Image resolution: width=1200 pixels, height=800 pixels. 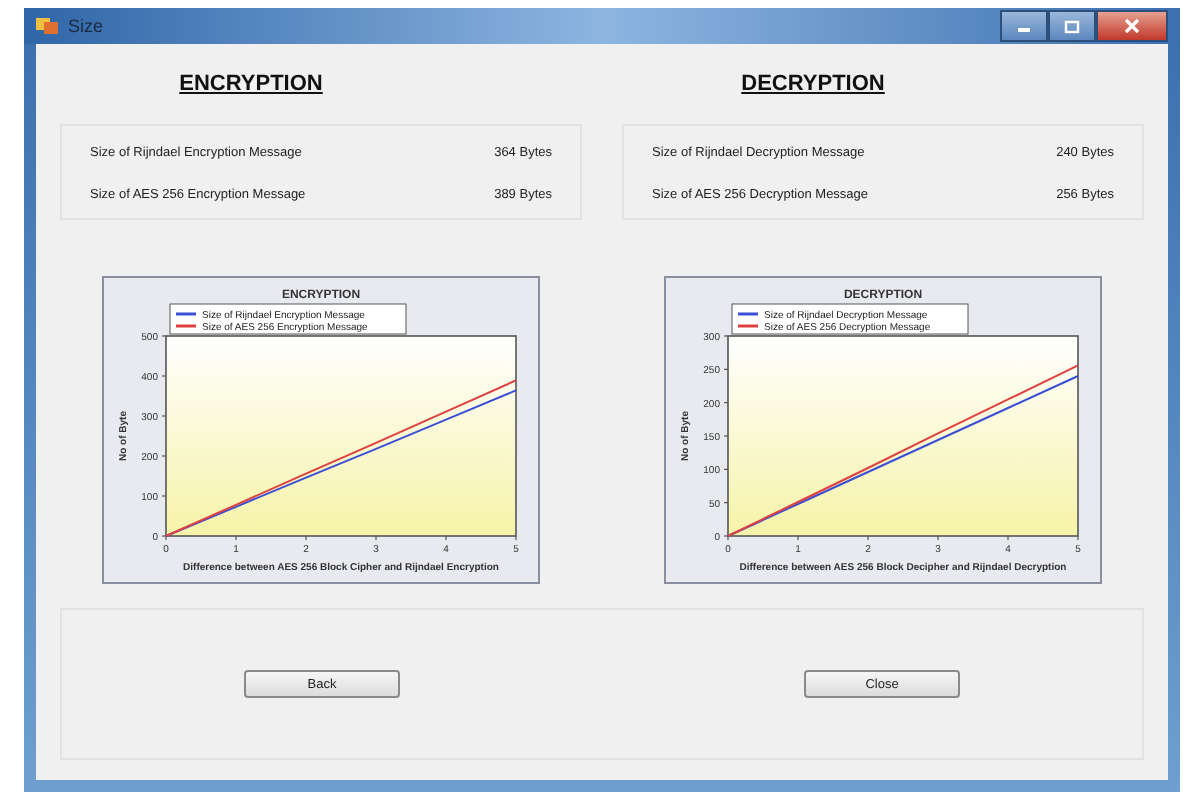 What do you see at coordinates (813, 84) in the screenshot?
I see `section-heading: DECRYPTION` at bounding box center [813, 84].